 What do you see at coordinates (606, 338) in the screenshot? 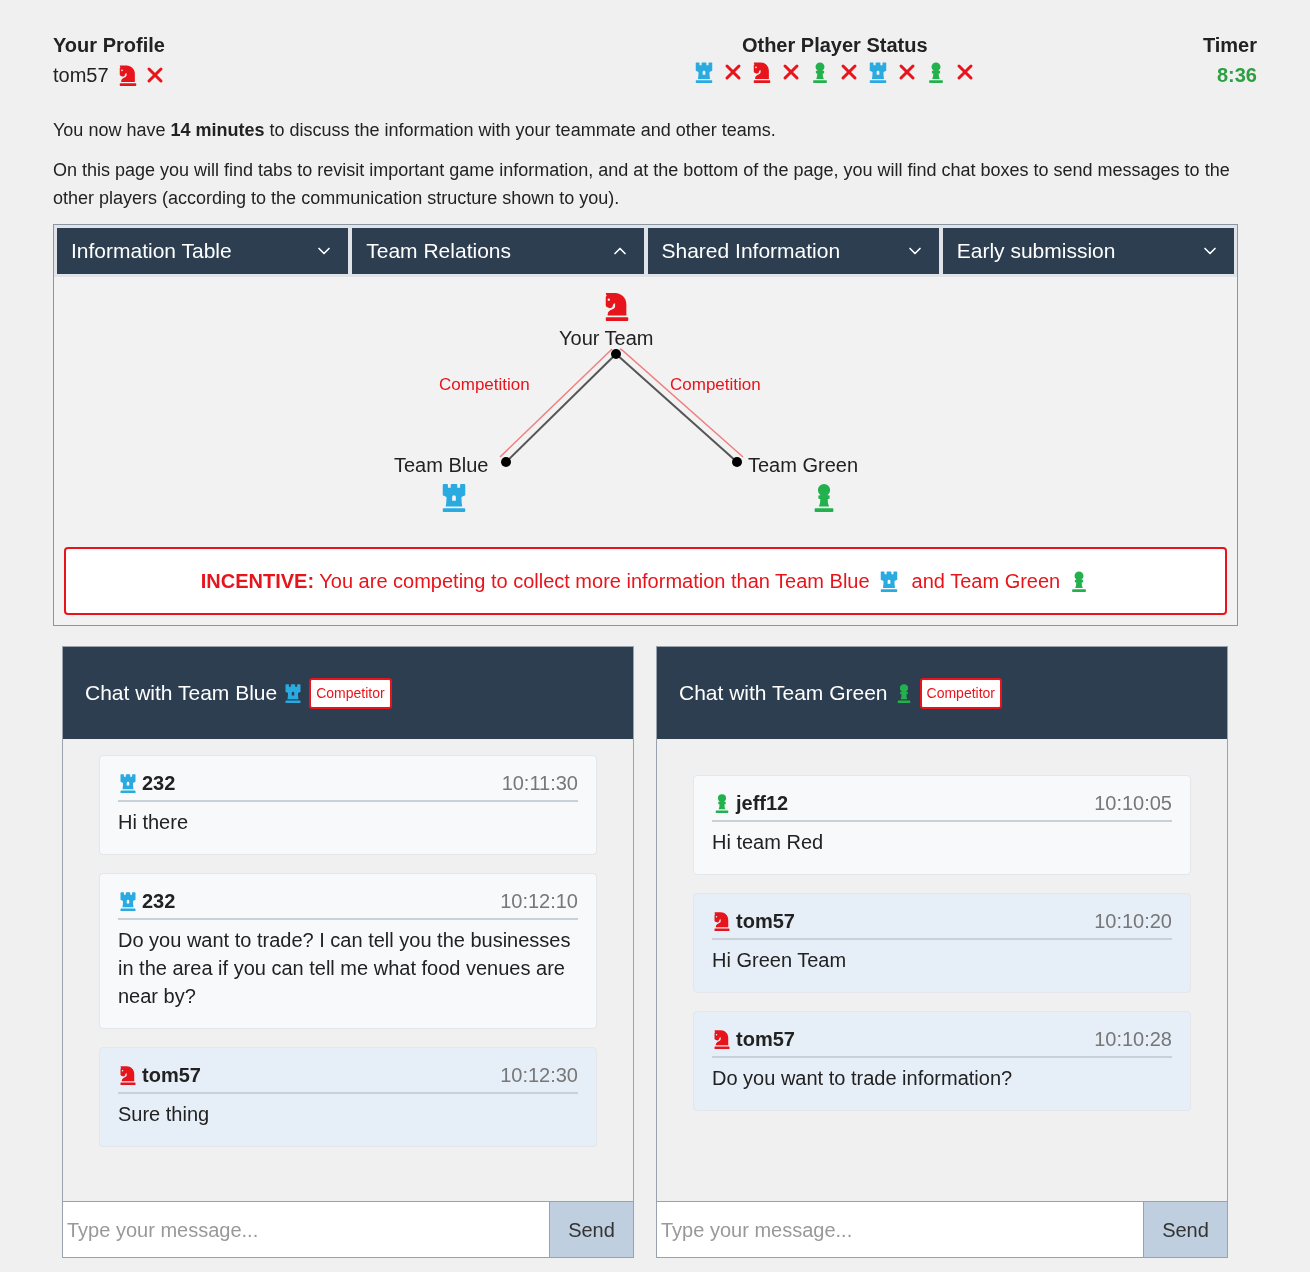
I see `node-label: Your Team` at bounding box center [606, 338].